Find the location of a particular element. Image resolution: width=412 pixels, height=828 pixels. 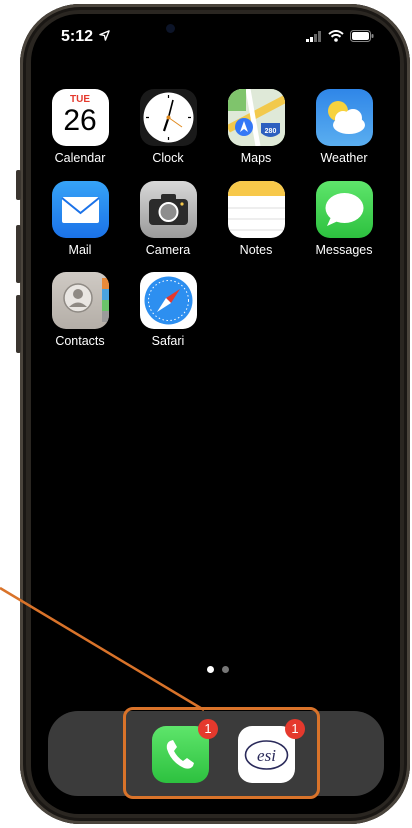

annotation-highlight-box is located at coordinates (221, 753).